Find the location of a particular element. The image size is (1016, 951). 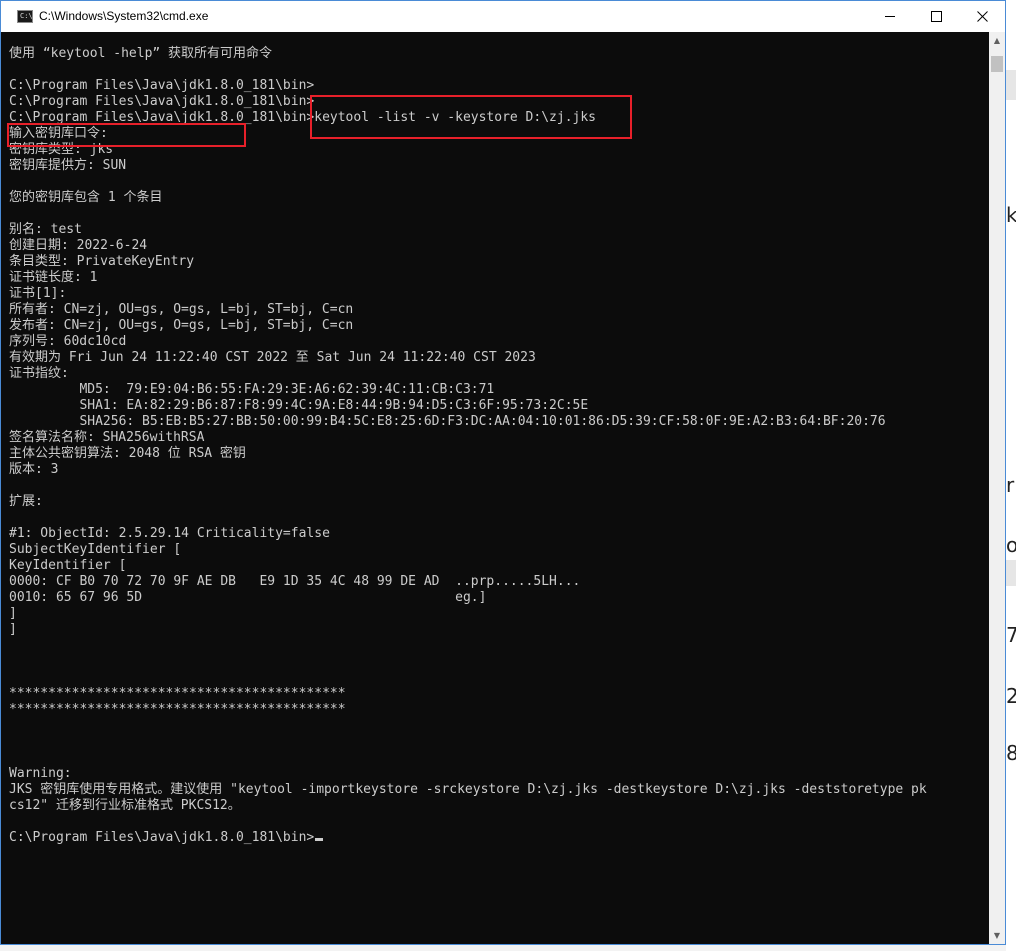

close-icon is located at coordinates (982, 16).